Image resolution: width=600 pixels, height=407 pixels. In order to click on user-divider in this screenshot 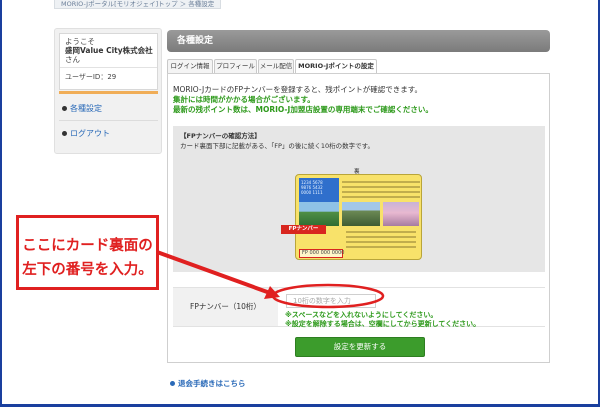, I will do `click(108, 67)`.